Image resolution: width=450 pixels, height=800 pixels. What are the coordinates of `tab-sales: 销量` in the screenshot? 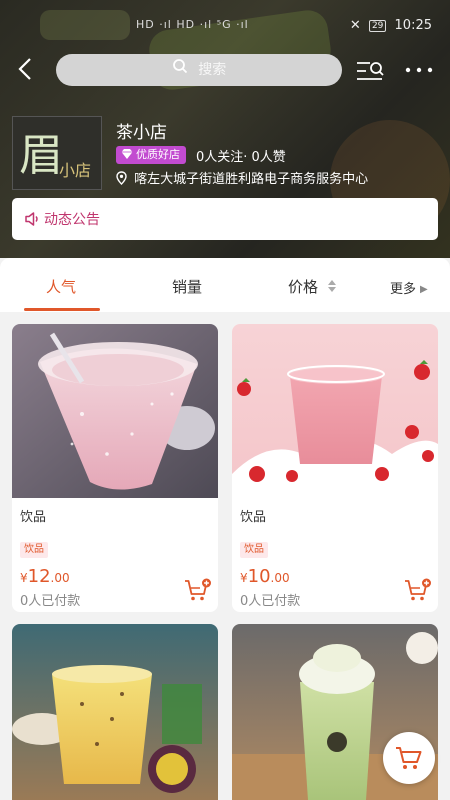 It's located at (187, 286).